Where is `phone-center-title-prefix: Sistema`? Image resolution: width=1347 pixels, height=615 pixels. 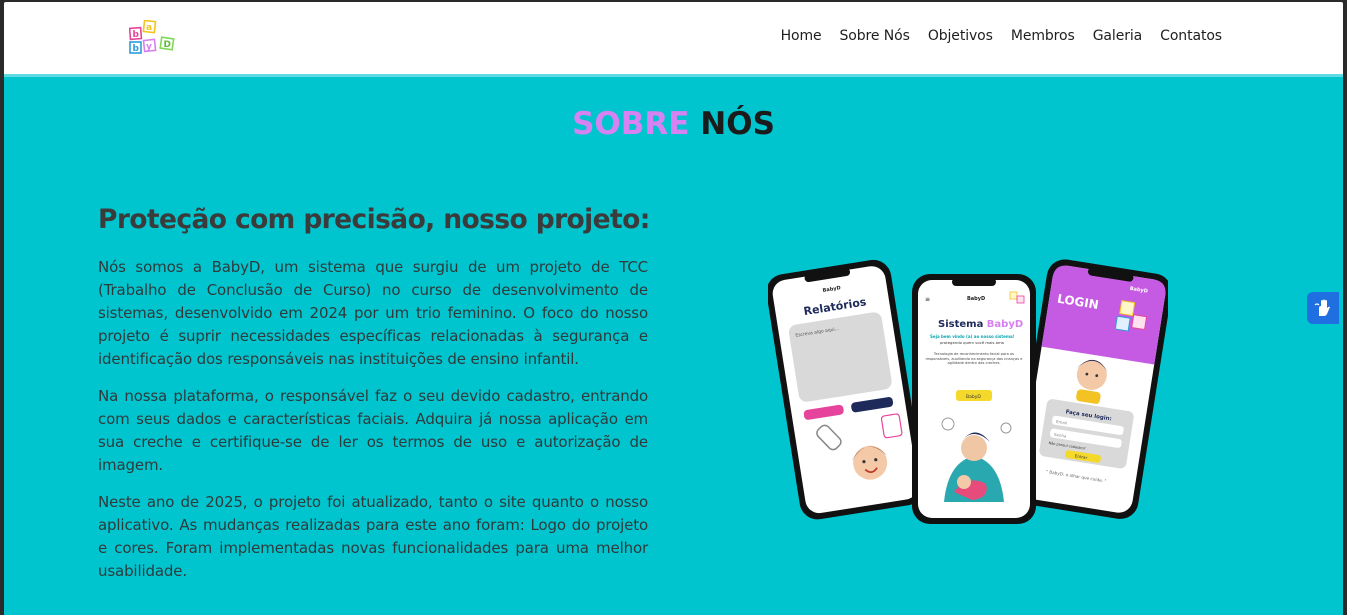
phone-center-title-prefix: Sistema is located at coordinates (962, 324).